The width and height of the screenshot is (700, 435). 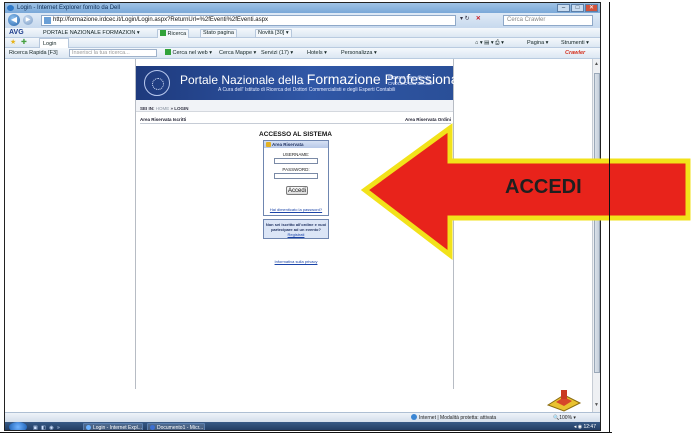 What do you see at coordinates (543, 187) in the screenshot?
I see `arrow-label: ACCEDI` at bounding box center [543, 187].